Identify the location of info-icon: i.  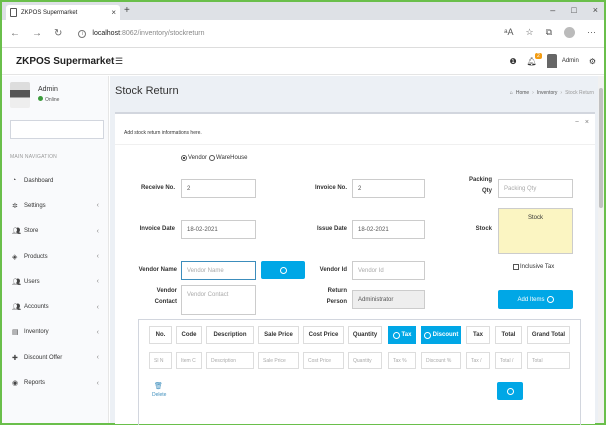
(82, 33).